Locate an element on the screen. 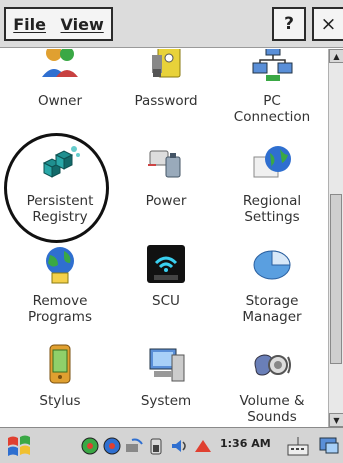 The height and width of the screenshot is (463, 343). volume-icon is located at coordinates (180, 446).